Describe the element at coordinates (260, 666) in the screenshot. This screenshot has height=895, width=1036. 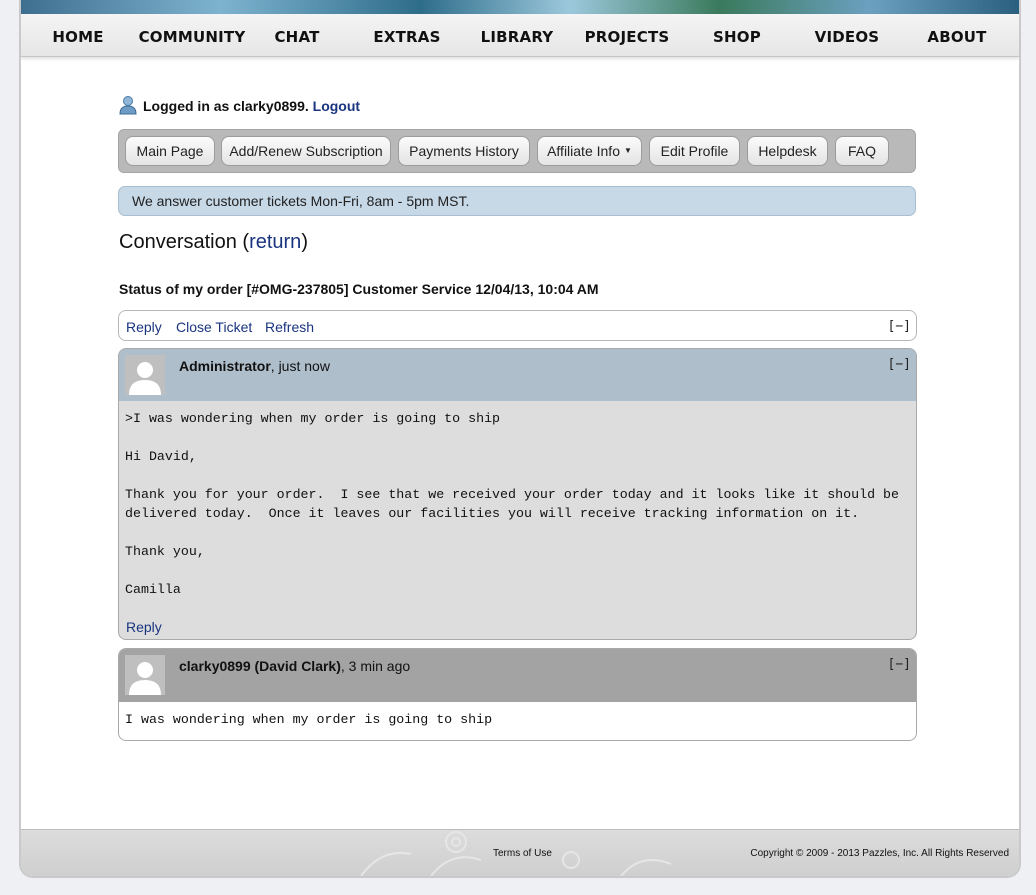
I see `author-name: clarky0899 (David Clark)` at that location.